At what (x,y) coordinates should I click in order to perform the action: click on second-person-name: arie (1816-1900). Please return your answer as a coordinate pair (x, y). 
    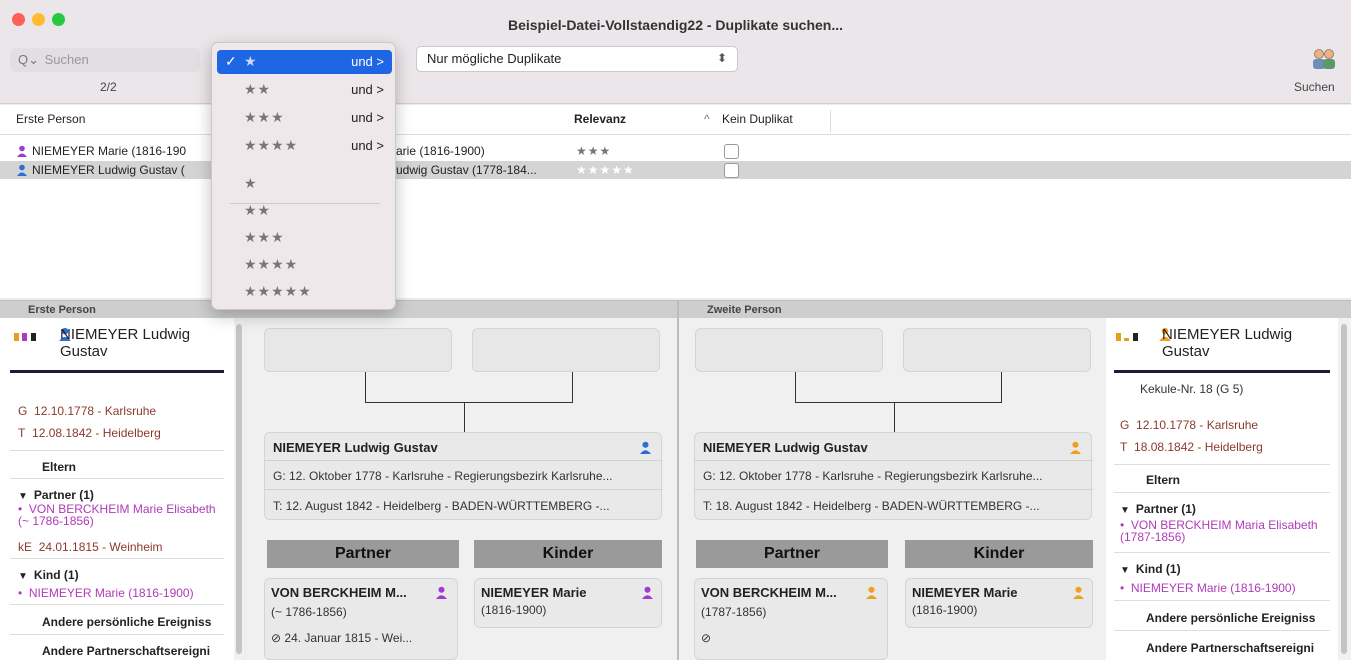
    Looking at the image, I should click on (440, 151).